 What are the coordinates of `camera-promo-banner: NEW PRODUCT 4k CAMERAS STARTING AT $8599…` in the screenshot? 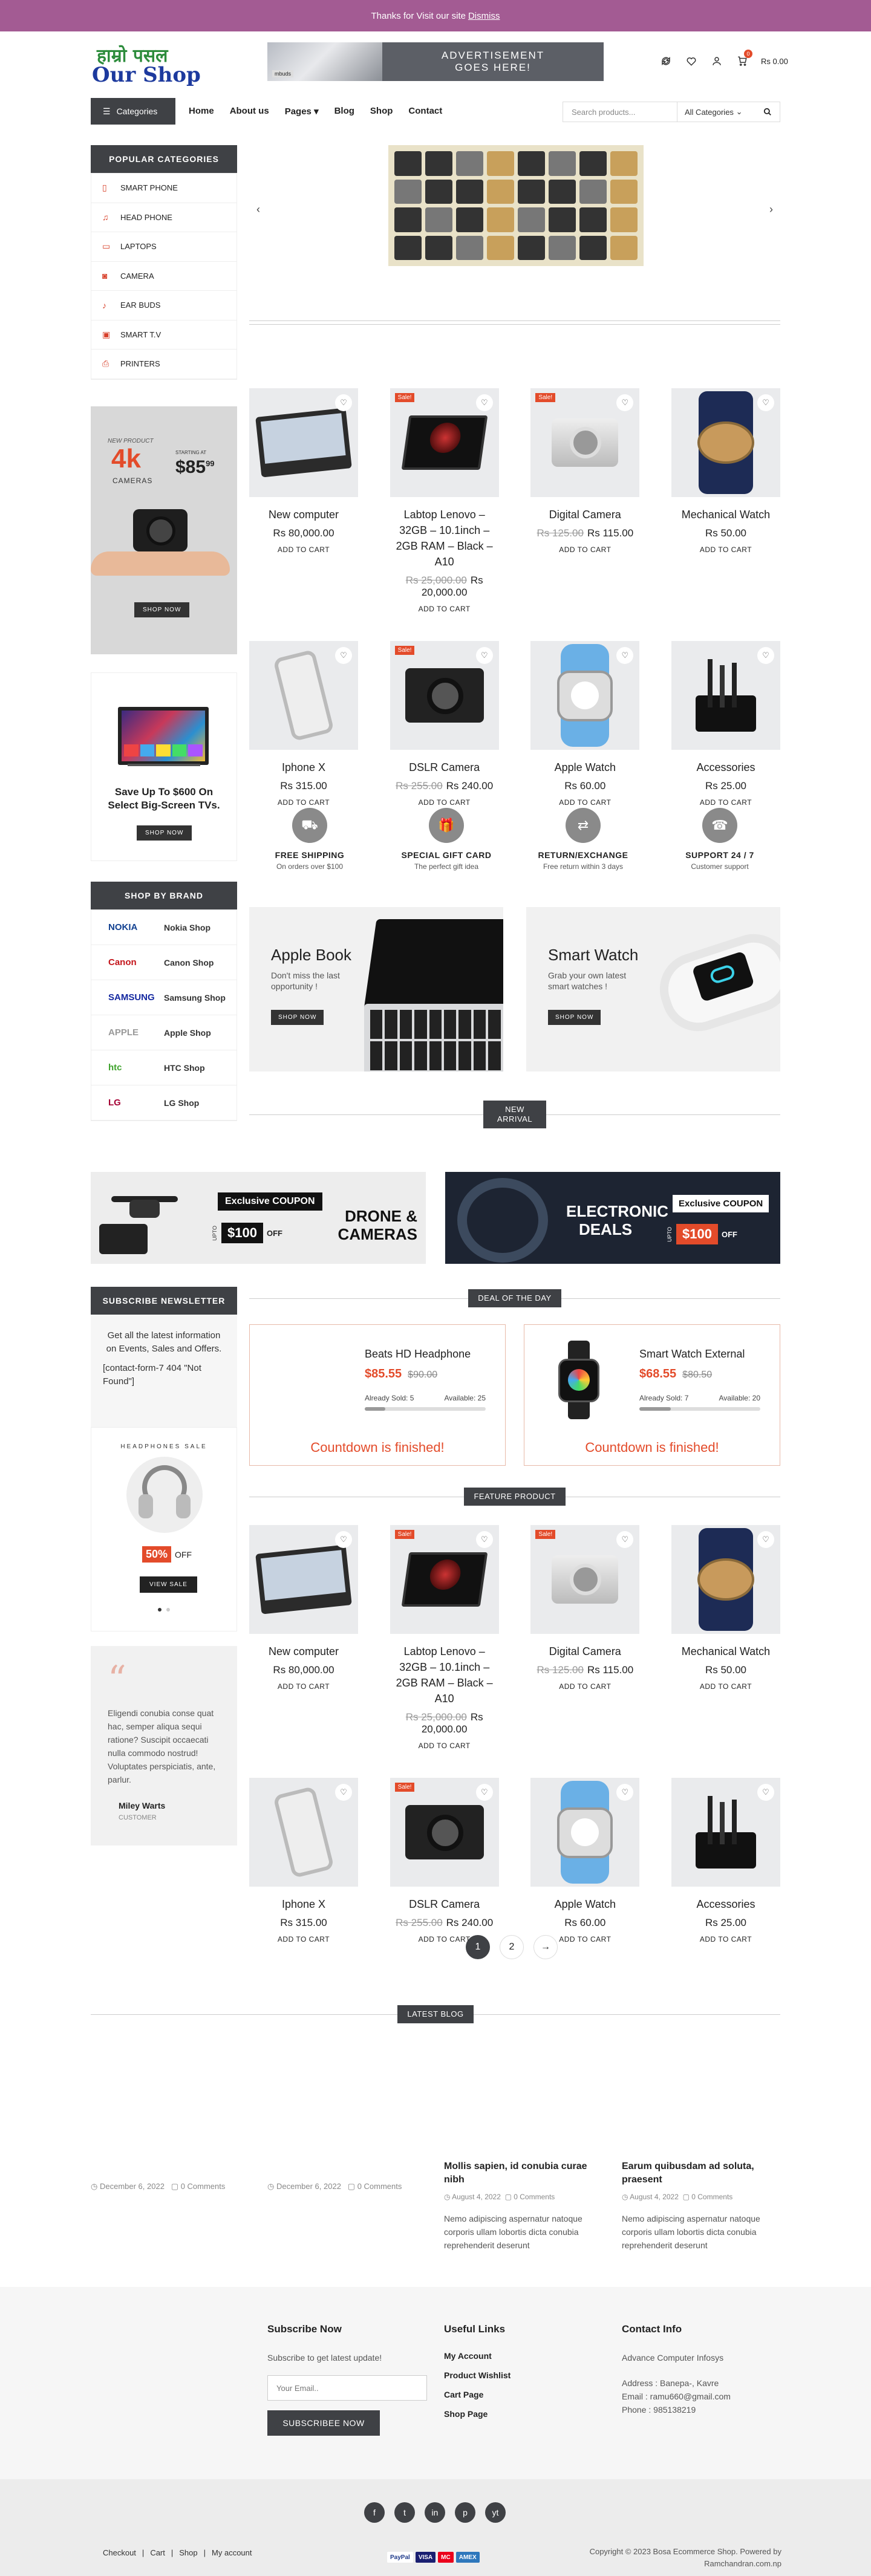 It's located at (164, 530).